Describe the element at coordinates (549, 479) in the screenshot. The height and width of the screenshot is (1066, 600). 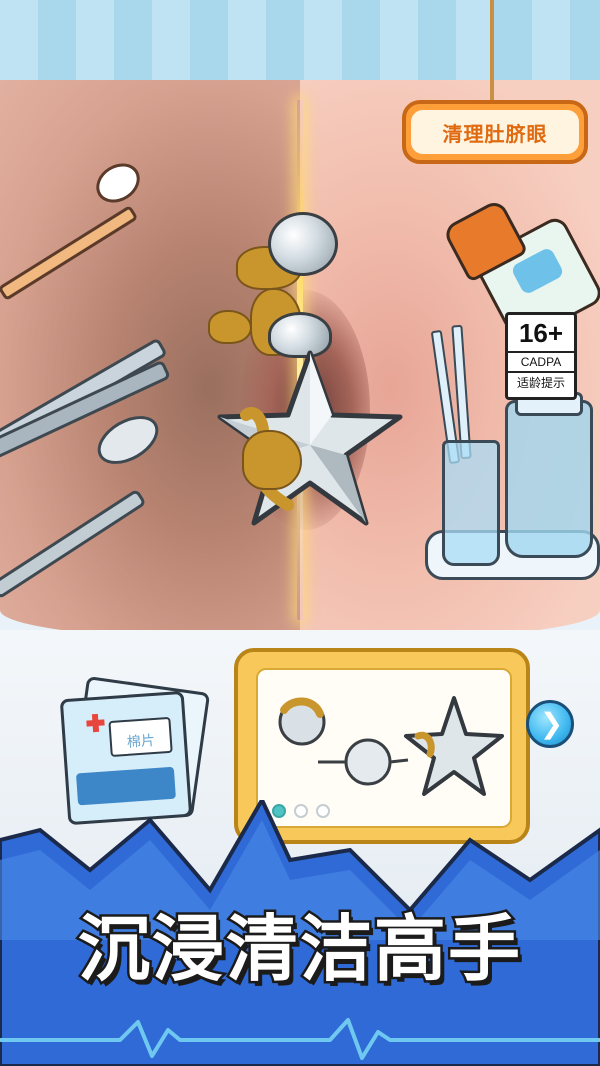
I see `liquid-jar` at that location.